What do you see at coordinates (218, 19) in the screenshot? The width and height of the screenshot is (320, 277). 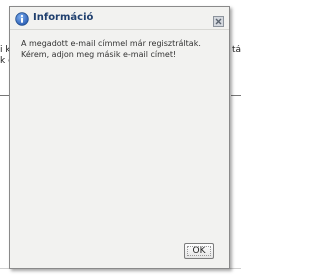 I see `close-icon` at bounding box center [218, 19].